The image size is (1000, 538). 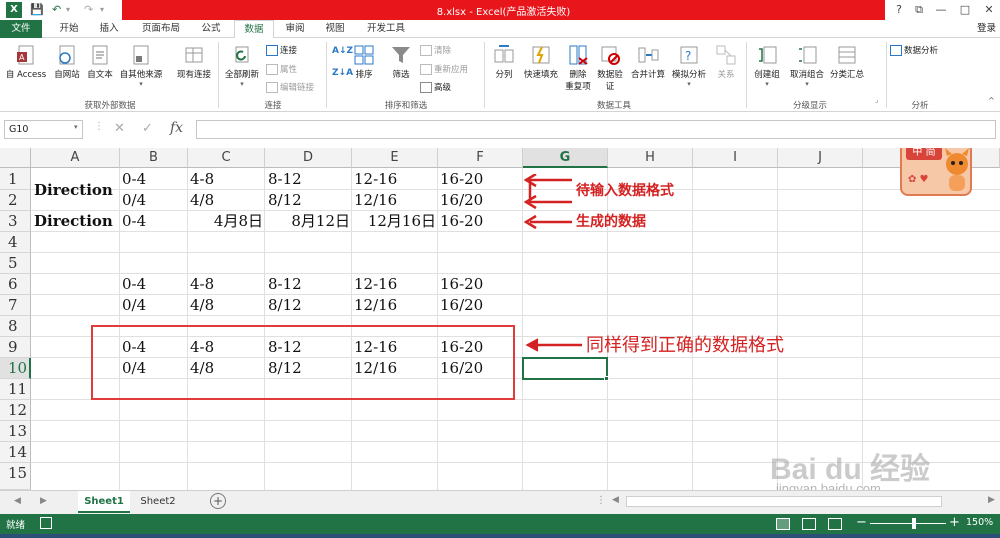 I want to click on sheet-tab-sheet2: Sheet2, so click(x=158, y=502).